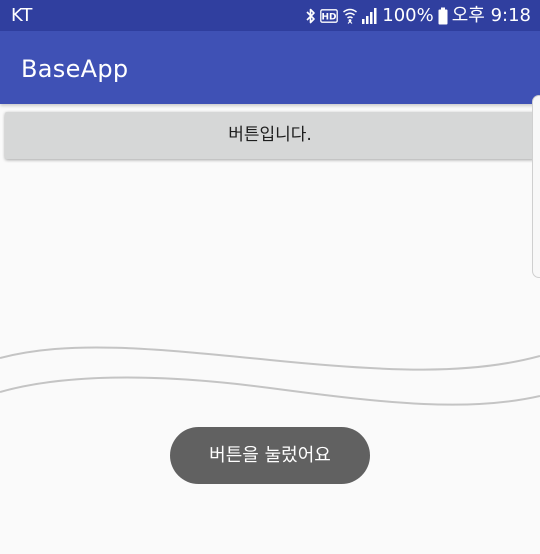  I want to click on carrier-label: KT, so click(22, 15).